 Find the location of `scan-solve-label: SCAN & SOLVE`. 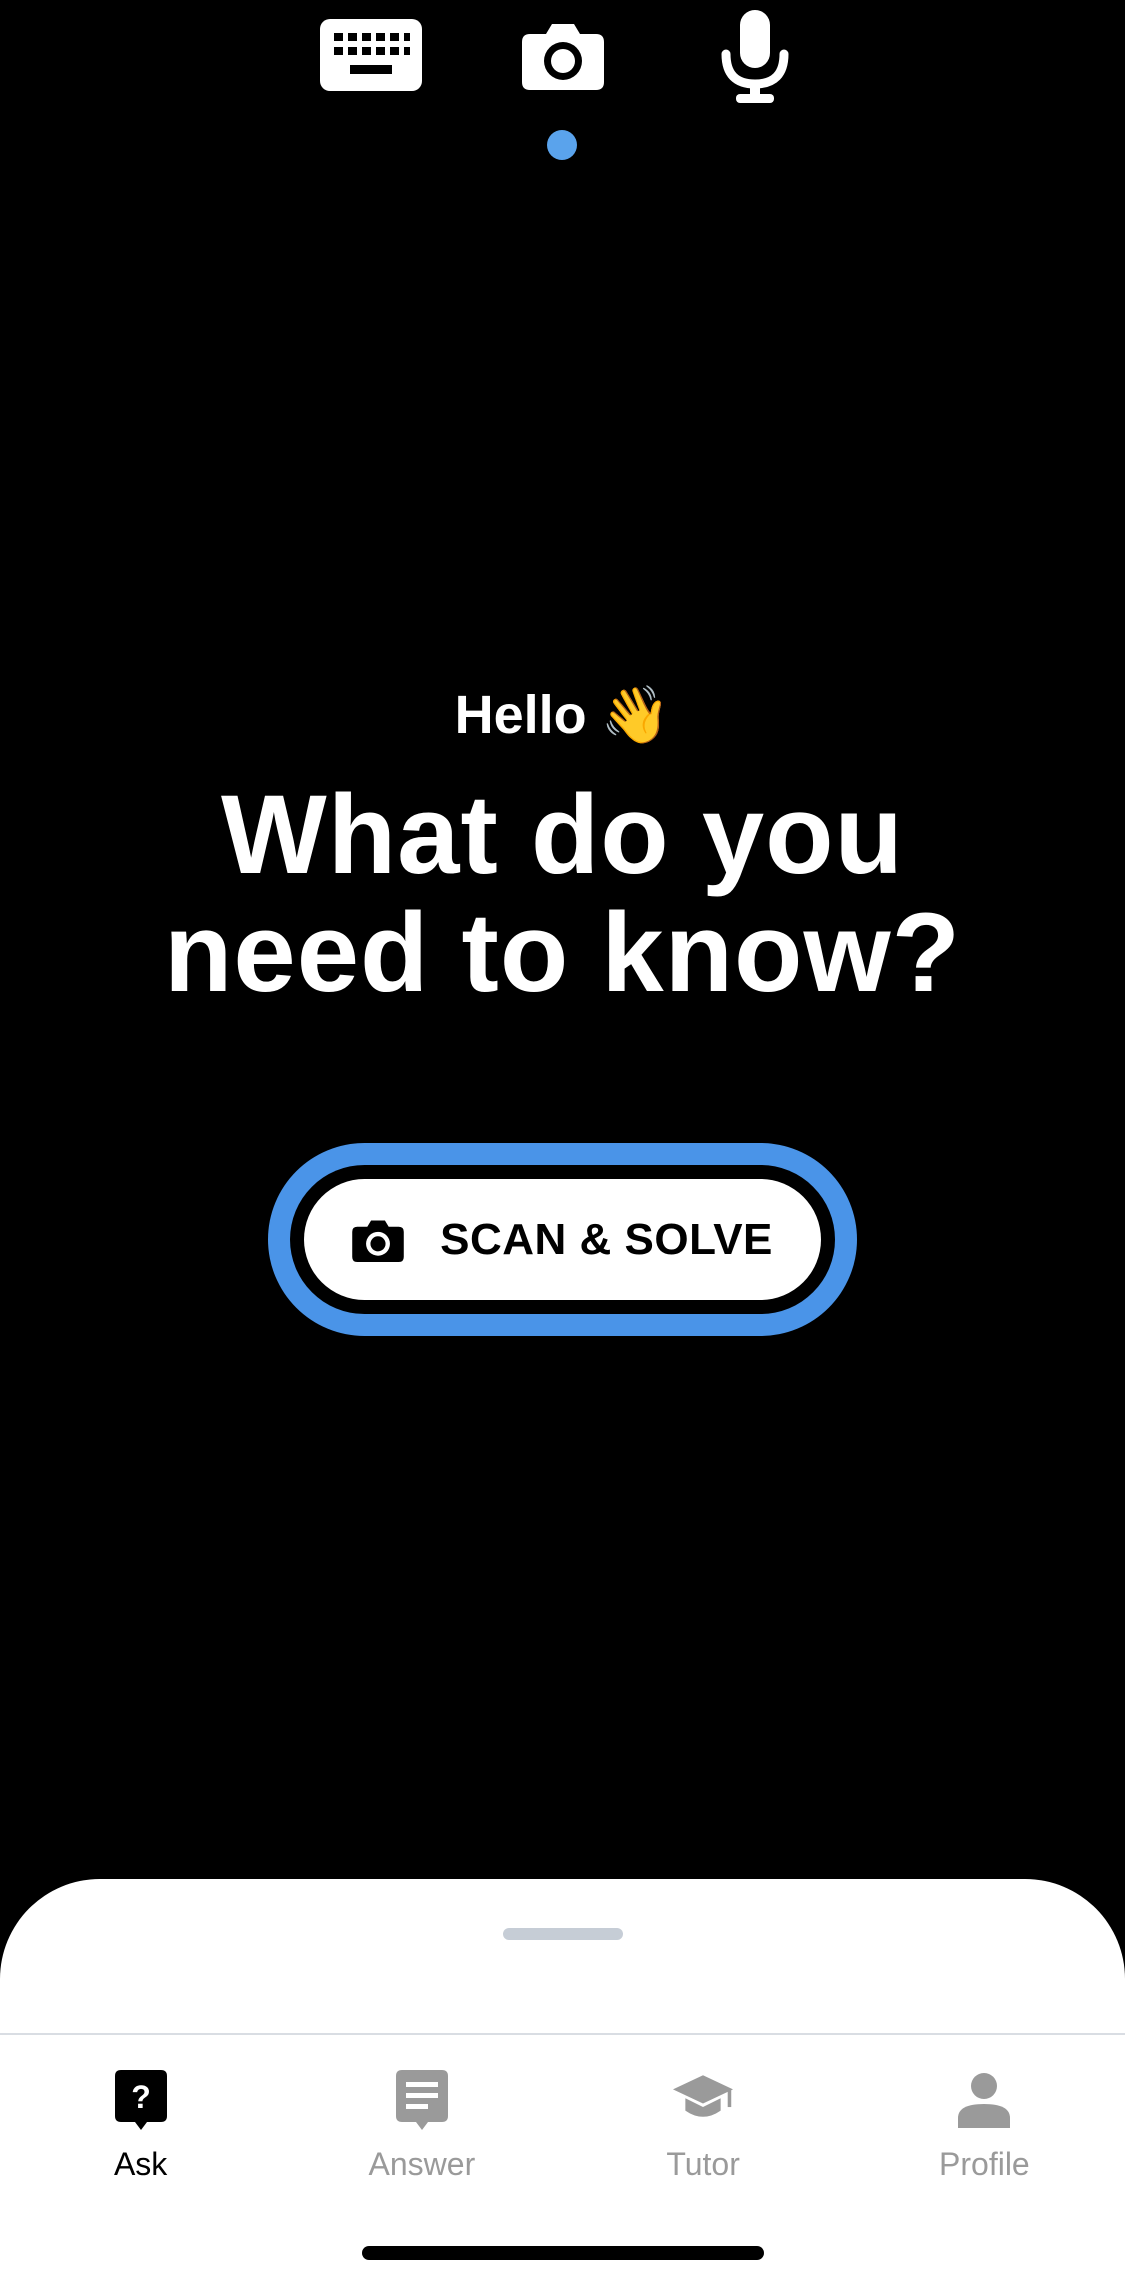

scan-solve-label: SCAN & SOLVE is located at coordinates (606, 1239).